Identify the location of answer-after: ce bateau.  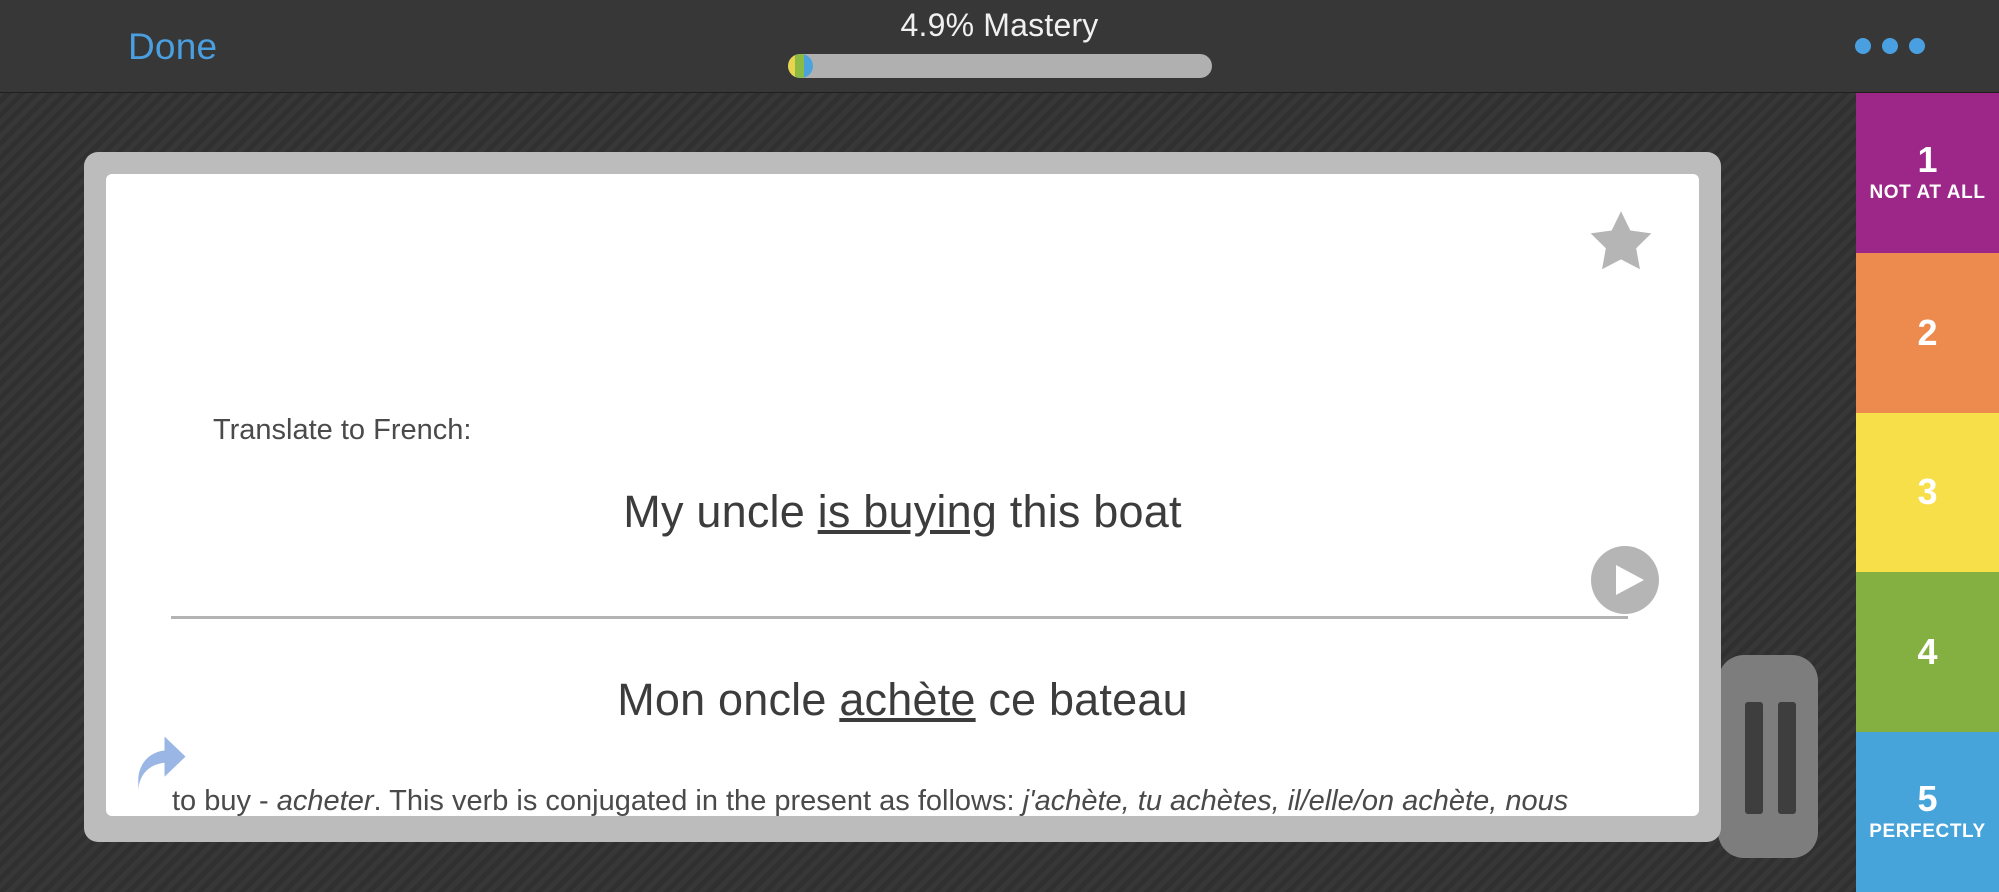
(1081, 699).